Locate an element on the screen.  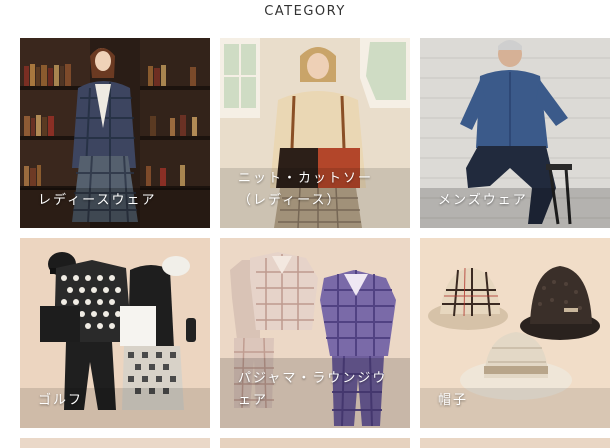
category-label: レディースウェア is located at coordinates (97, 200).